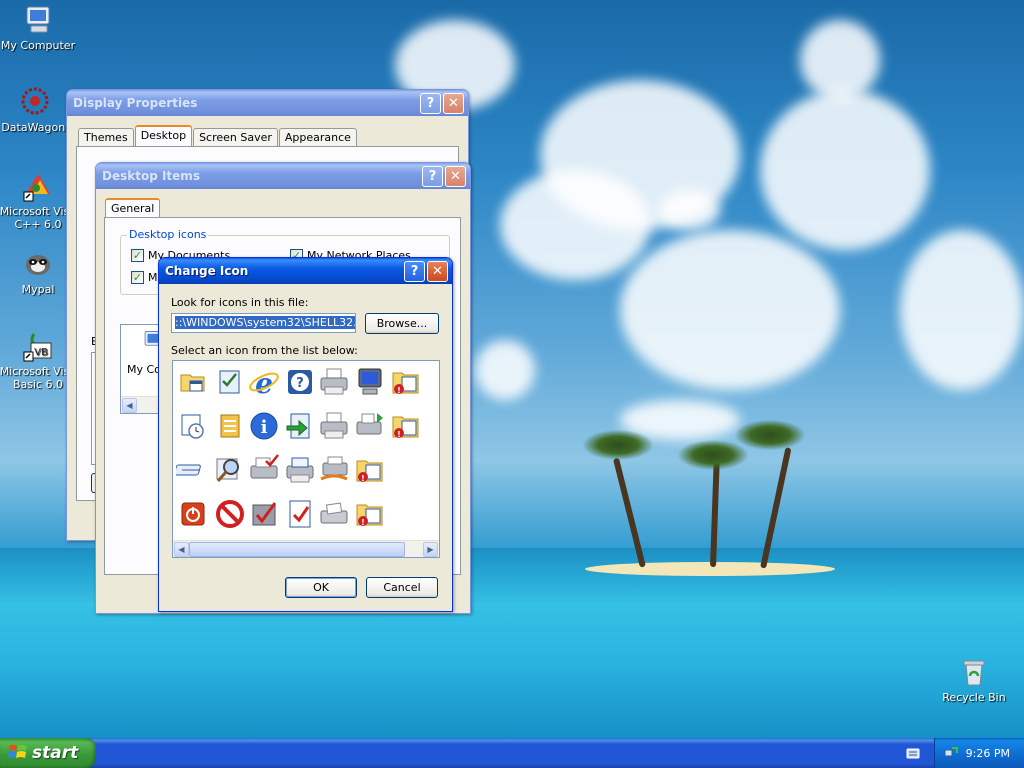 This screenshot has height=768, width=1024. Describe the element at coordinates (55, 753) in the screenshot. I see `start-label: start` at that location.